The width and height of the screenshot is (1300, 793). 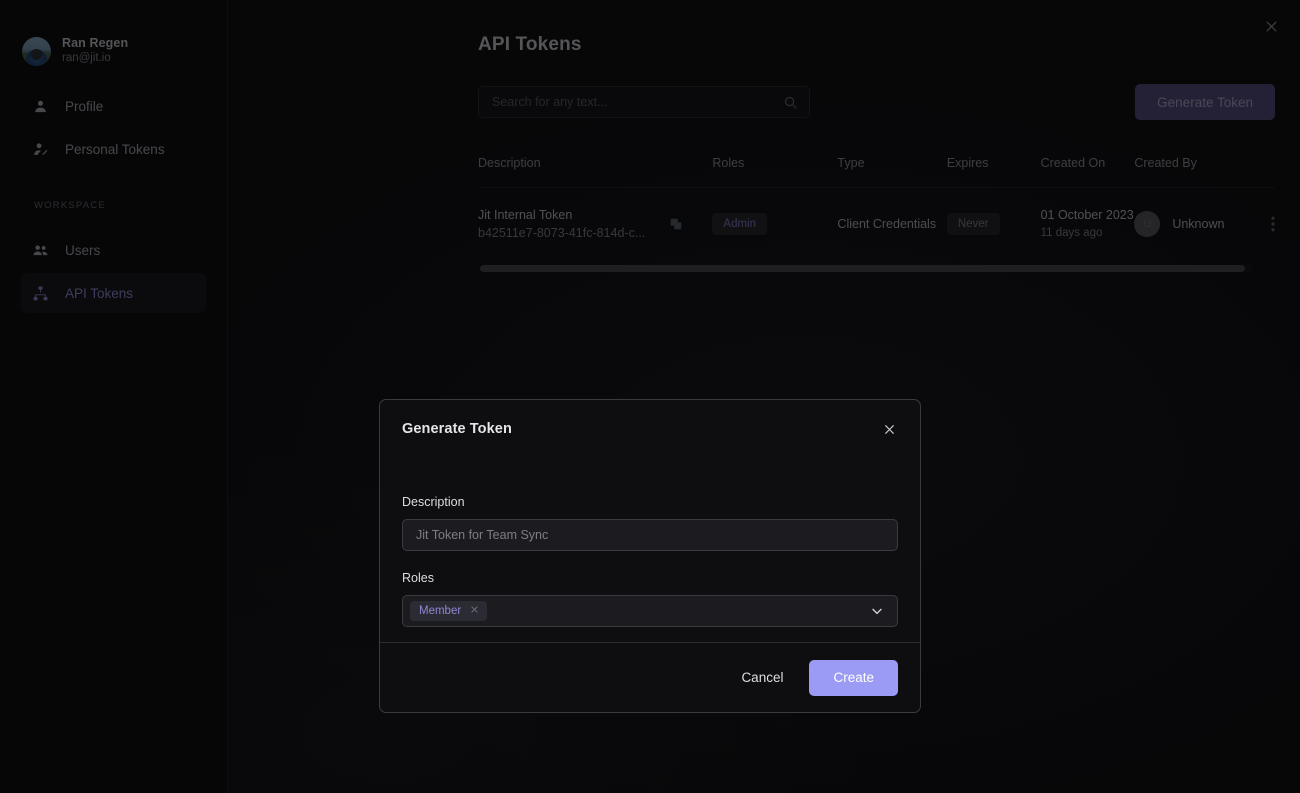 What do you see at coordinates (650, 535) in the screenshot?
I see `description-input` at bounding box center [650, 535].